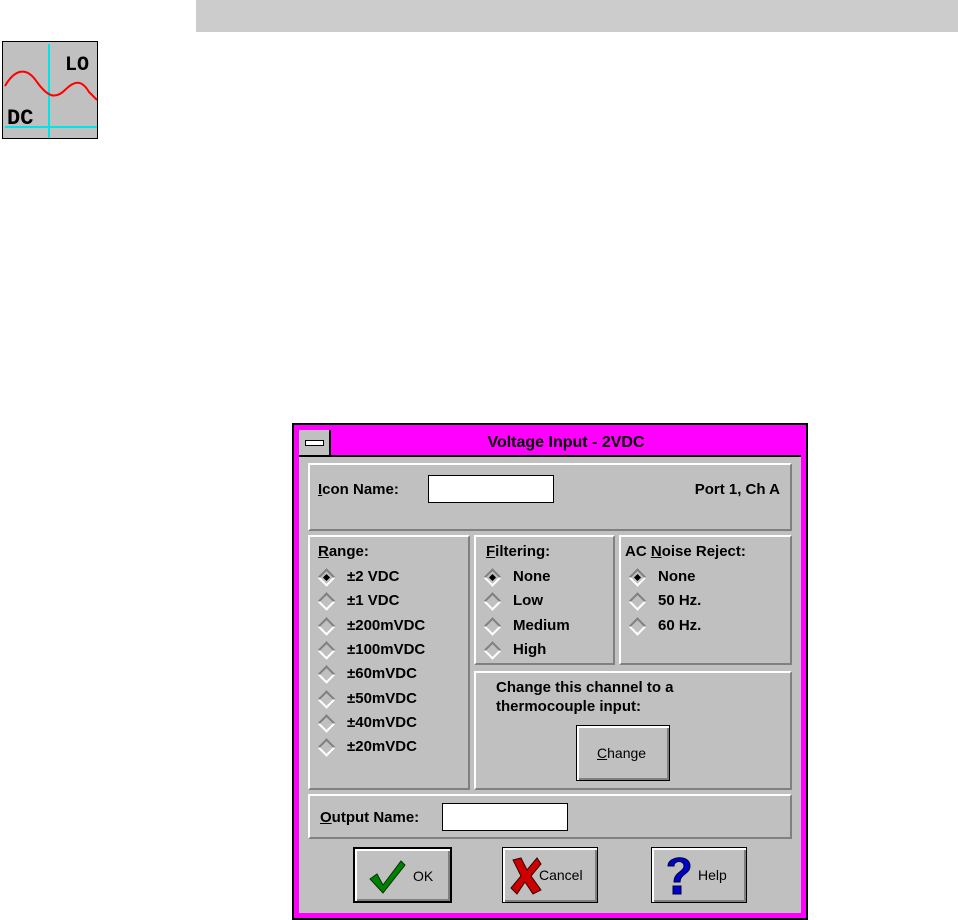 This screenshot has width=958, height=920. I want to click on filtering-option-label: High, so click(530, 649).